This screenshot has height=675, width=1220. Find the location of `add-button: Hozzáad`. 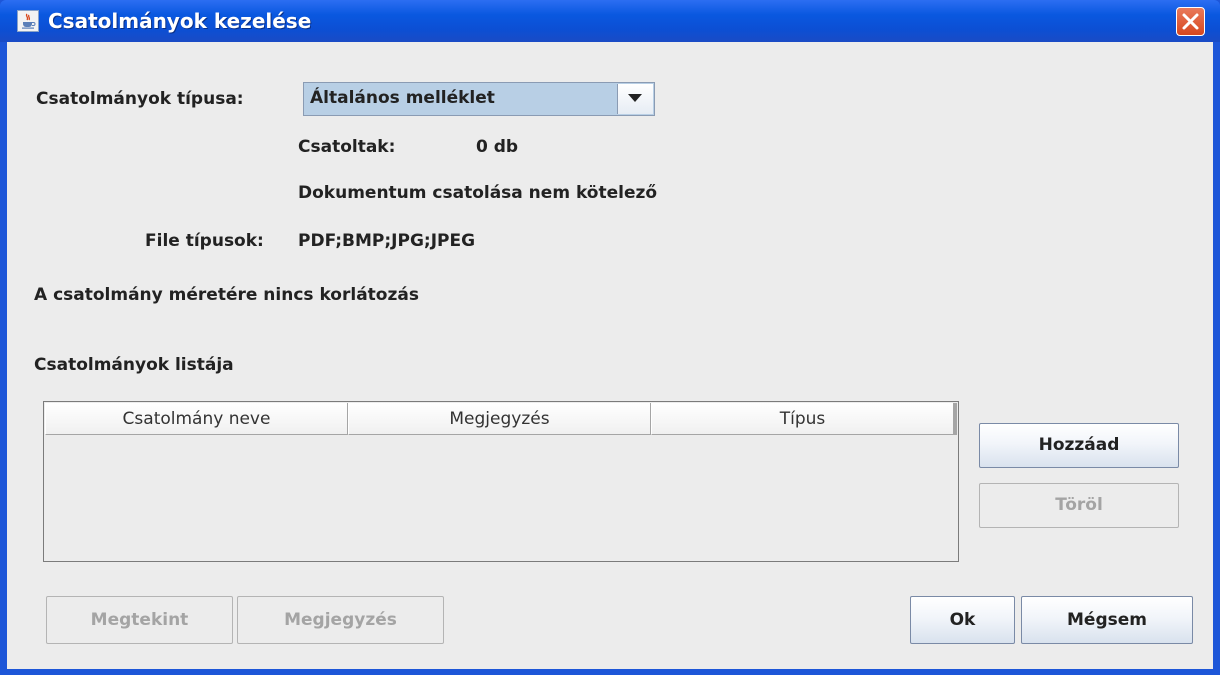

add-button: Hozzáad is located at coordinates (1079, 445).